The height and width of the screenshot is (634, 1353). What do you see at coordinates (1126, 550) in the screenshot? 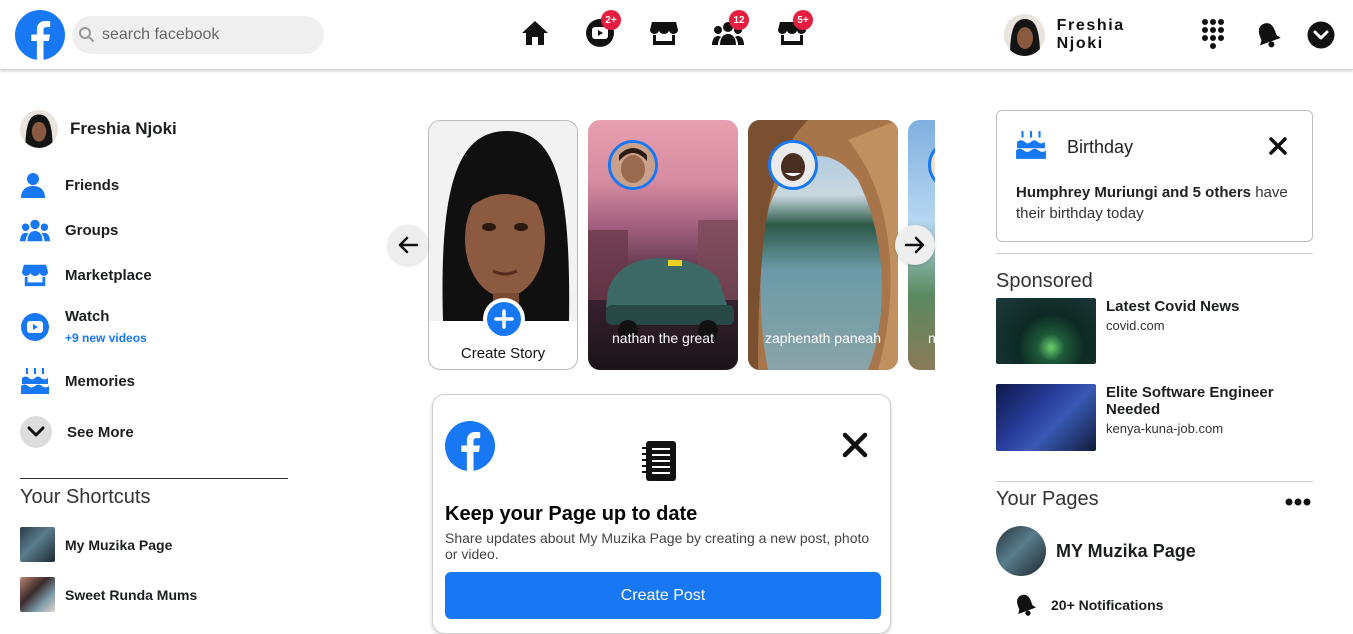
I see `page-name: MY Muzika Page` at bounding box center [1126, 550].